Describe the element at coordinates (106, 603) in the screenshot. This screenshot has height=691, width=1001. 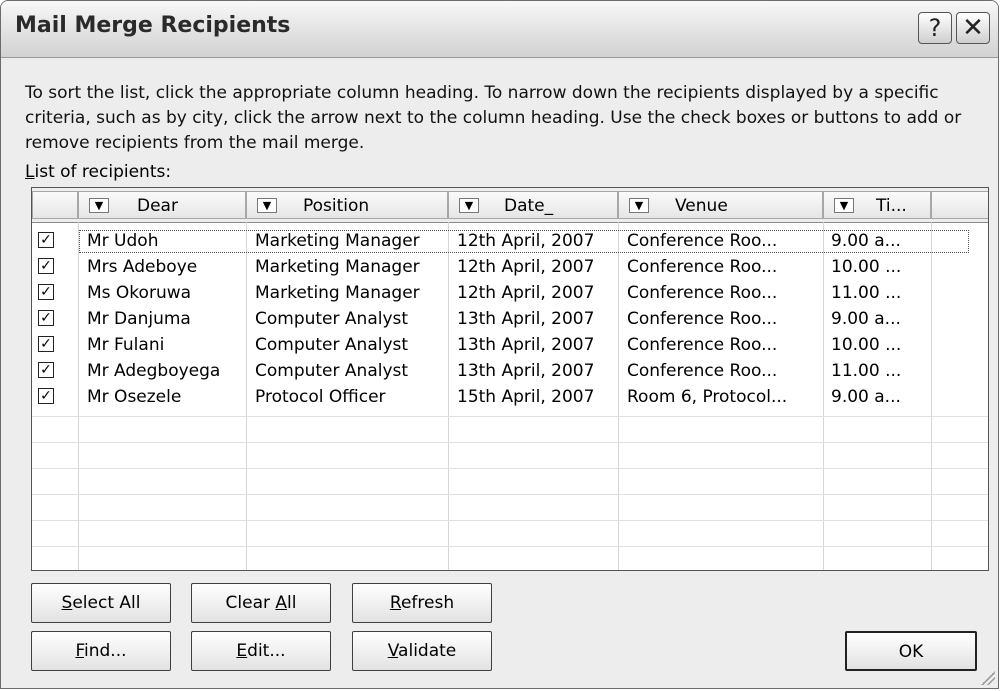
I see `button-label: elect All` at that location.